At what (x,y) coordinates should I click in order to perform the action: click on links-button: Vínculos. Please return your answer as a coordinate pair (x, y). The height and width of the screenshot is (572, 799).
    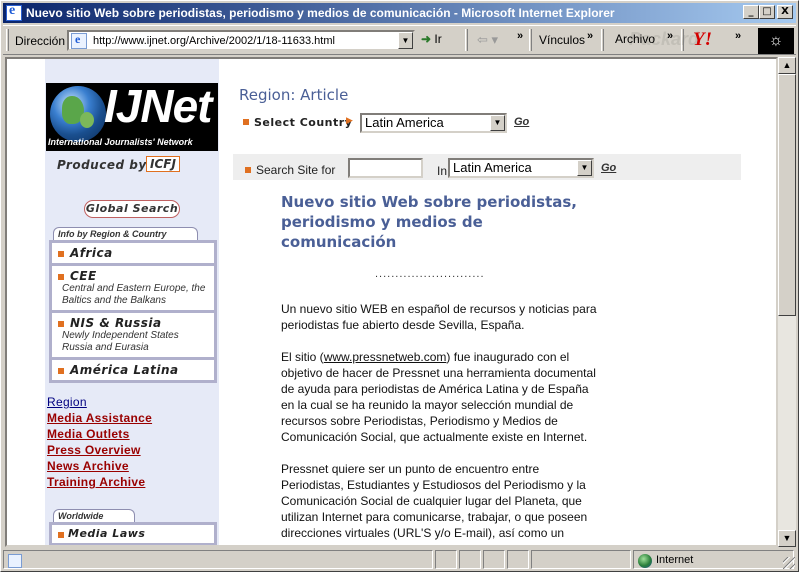
    Looking at the image, I should click on (562, 40).